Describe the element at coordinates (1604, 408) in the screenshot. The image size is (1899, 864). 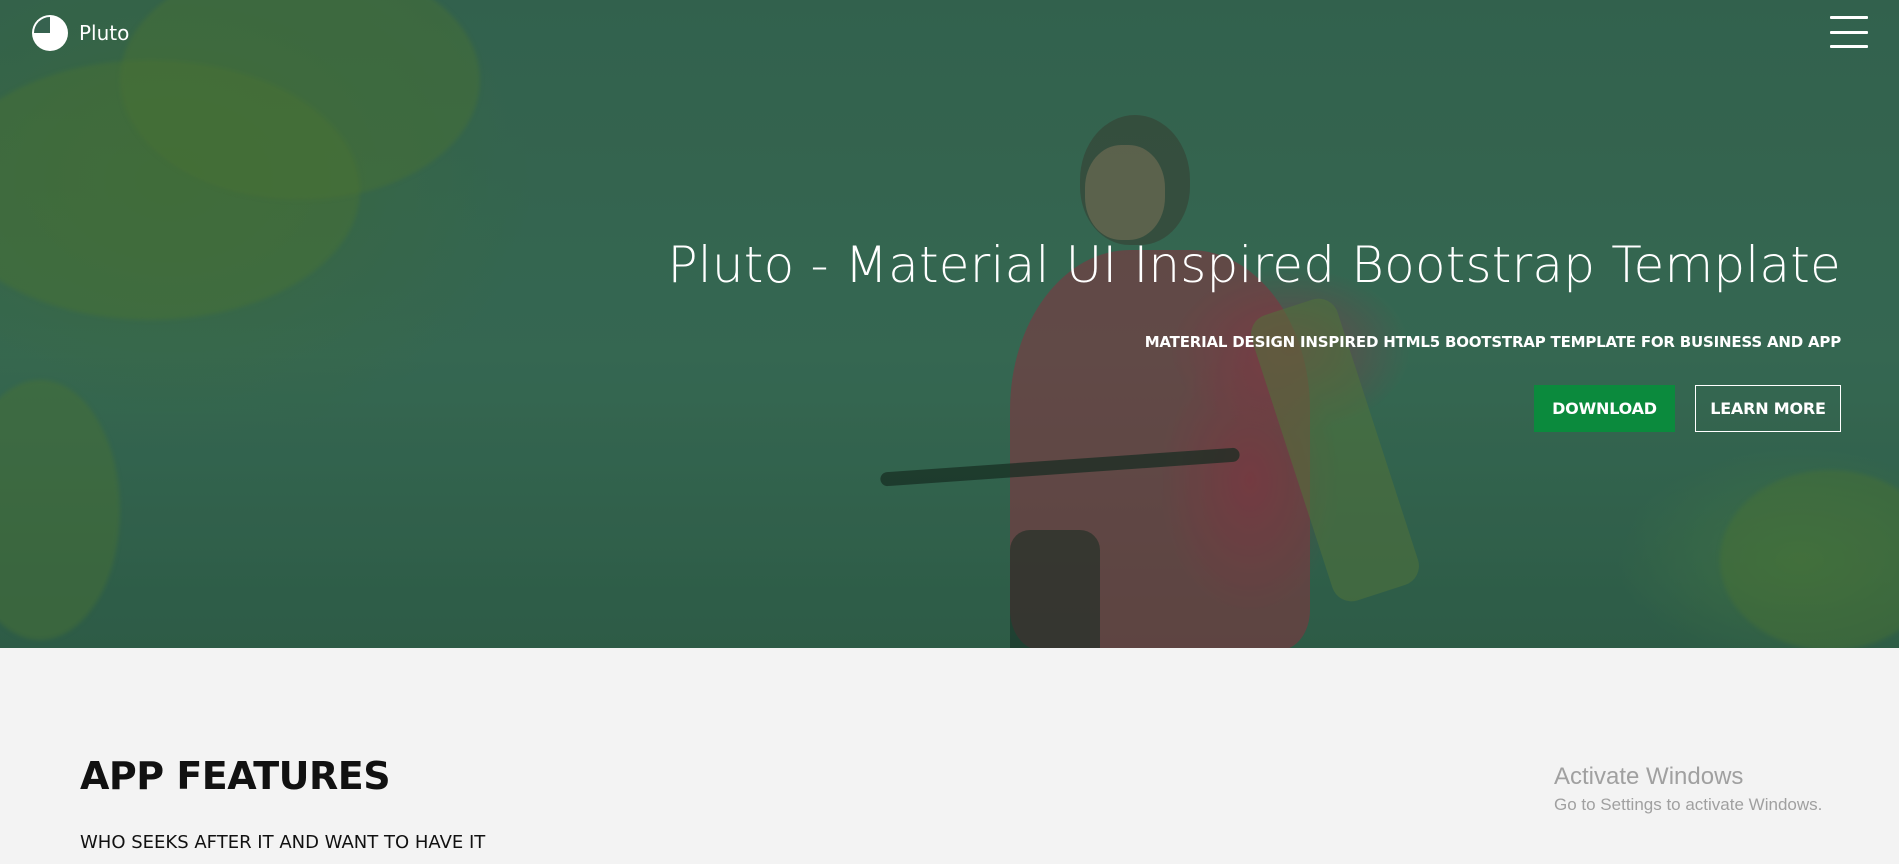
I see `download-button: DOWNLOAD` at that location.